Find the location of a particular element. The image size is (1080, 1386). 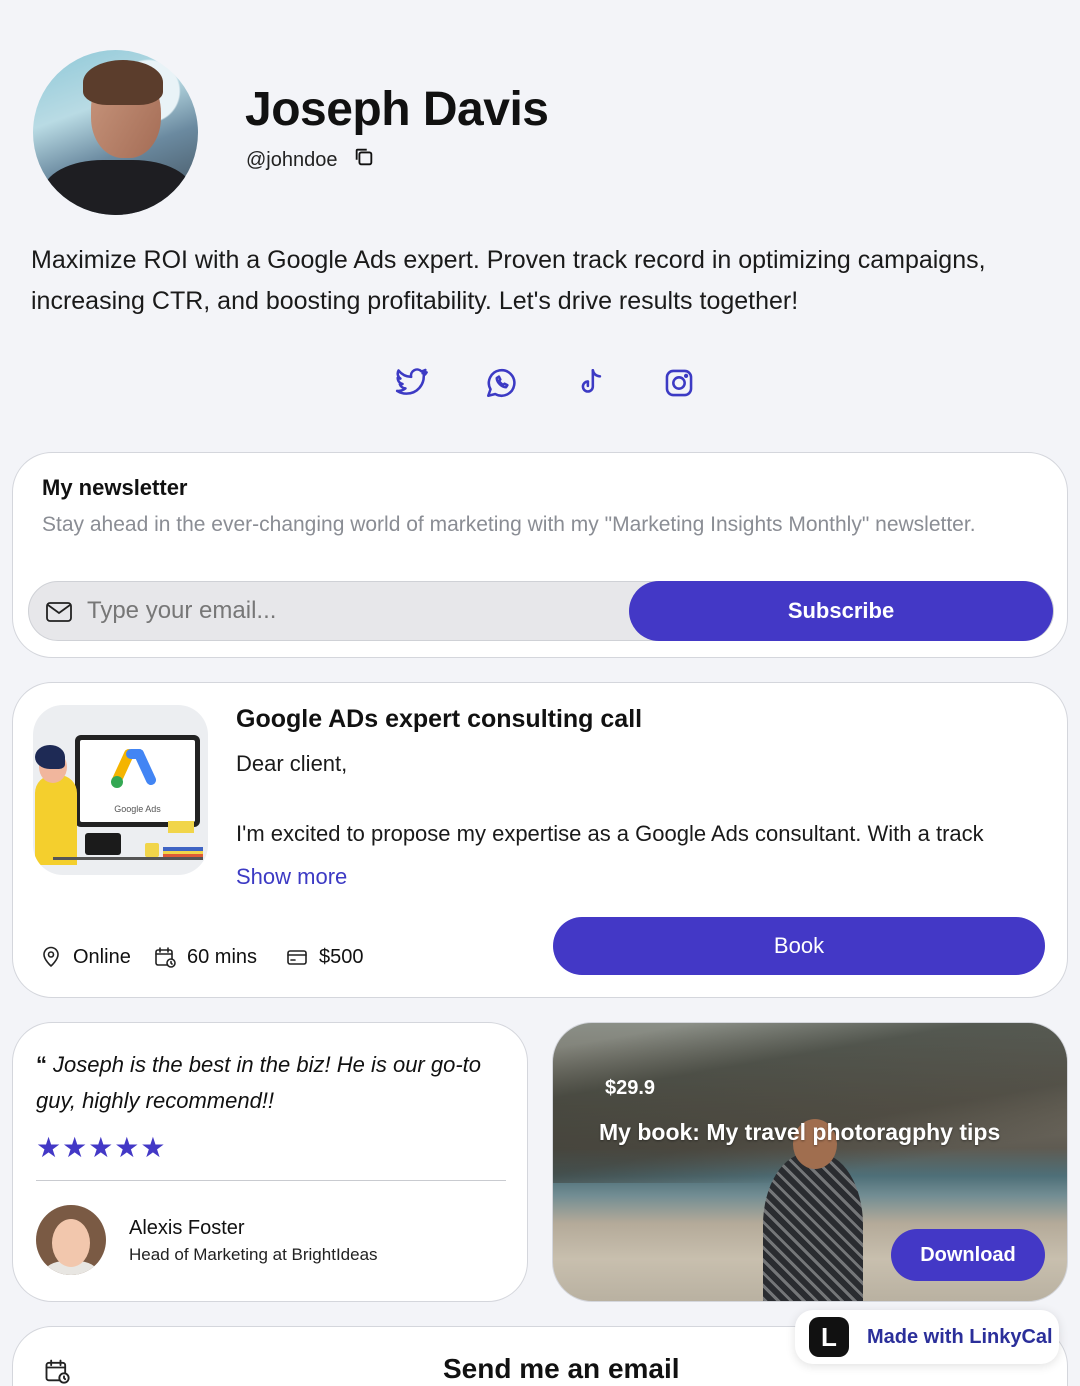

twitter-icon is located at coordinates (412, 383).